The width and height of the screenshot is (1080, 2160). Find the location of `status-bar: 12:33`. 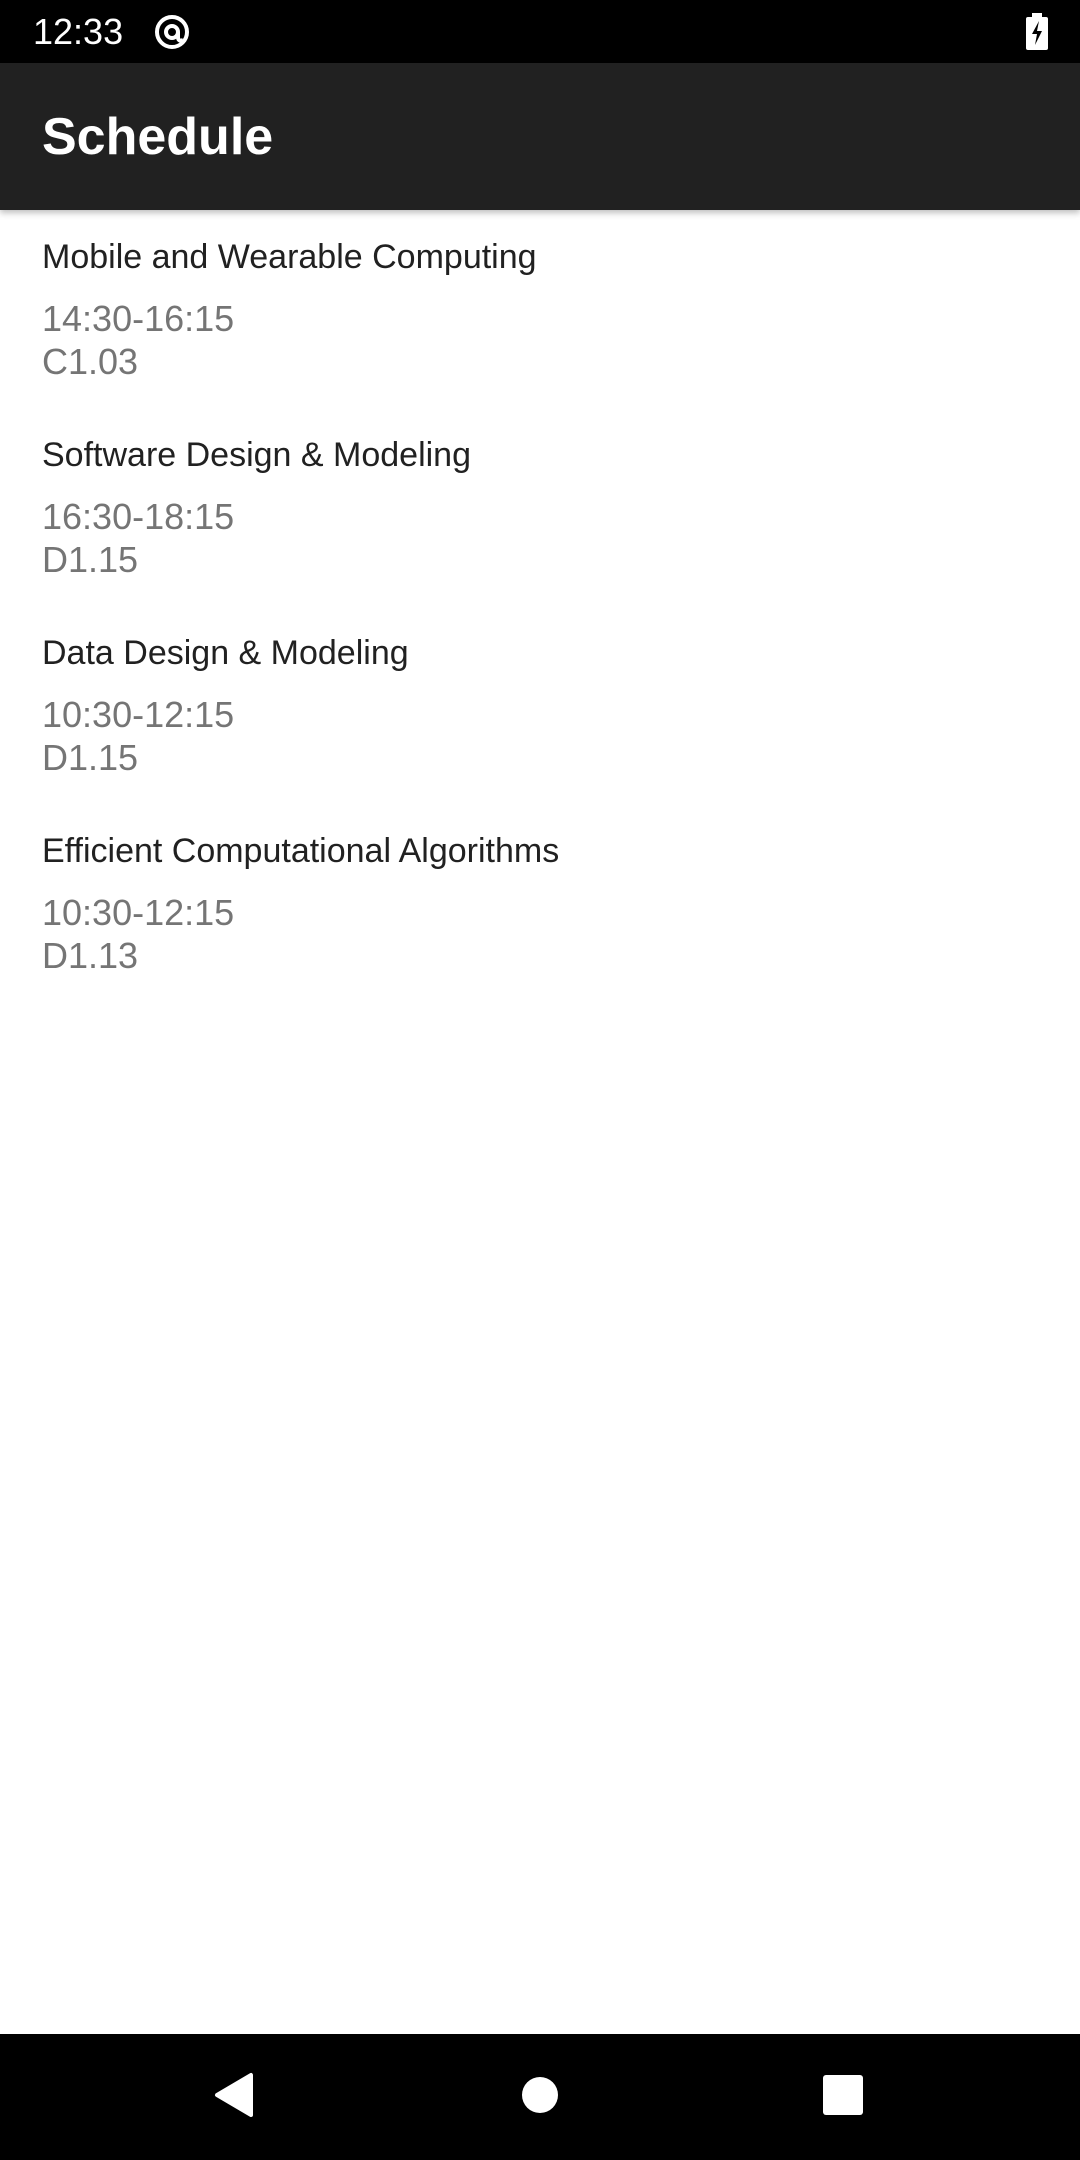

status-bar: 12:33 is located at coordinates (540, 31).